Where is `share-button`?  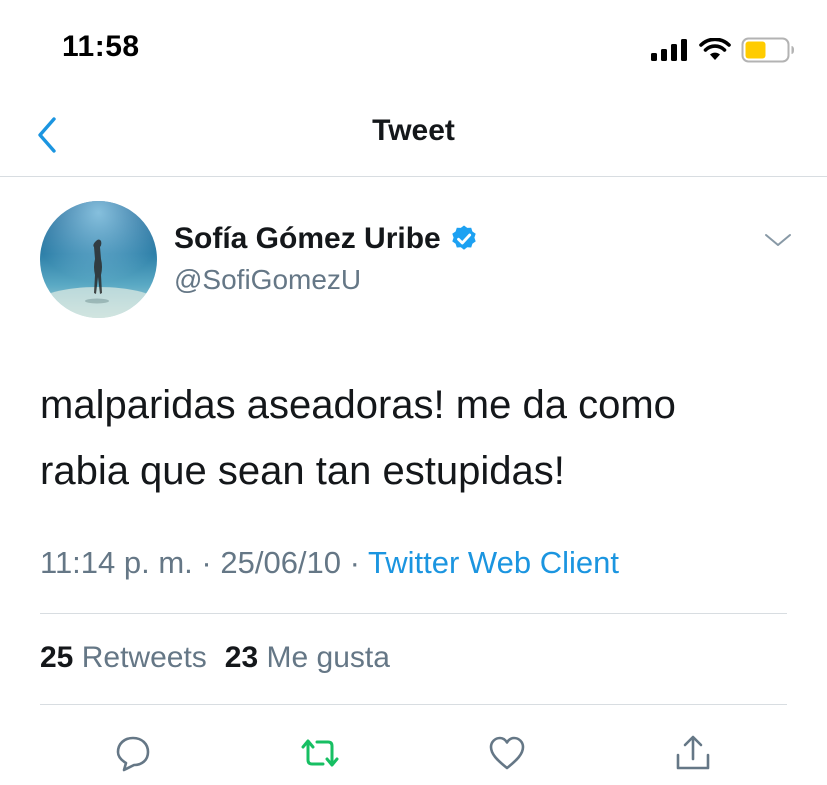
share-button is located at coordinates (693, 753).